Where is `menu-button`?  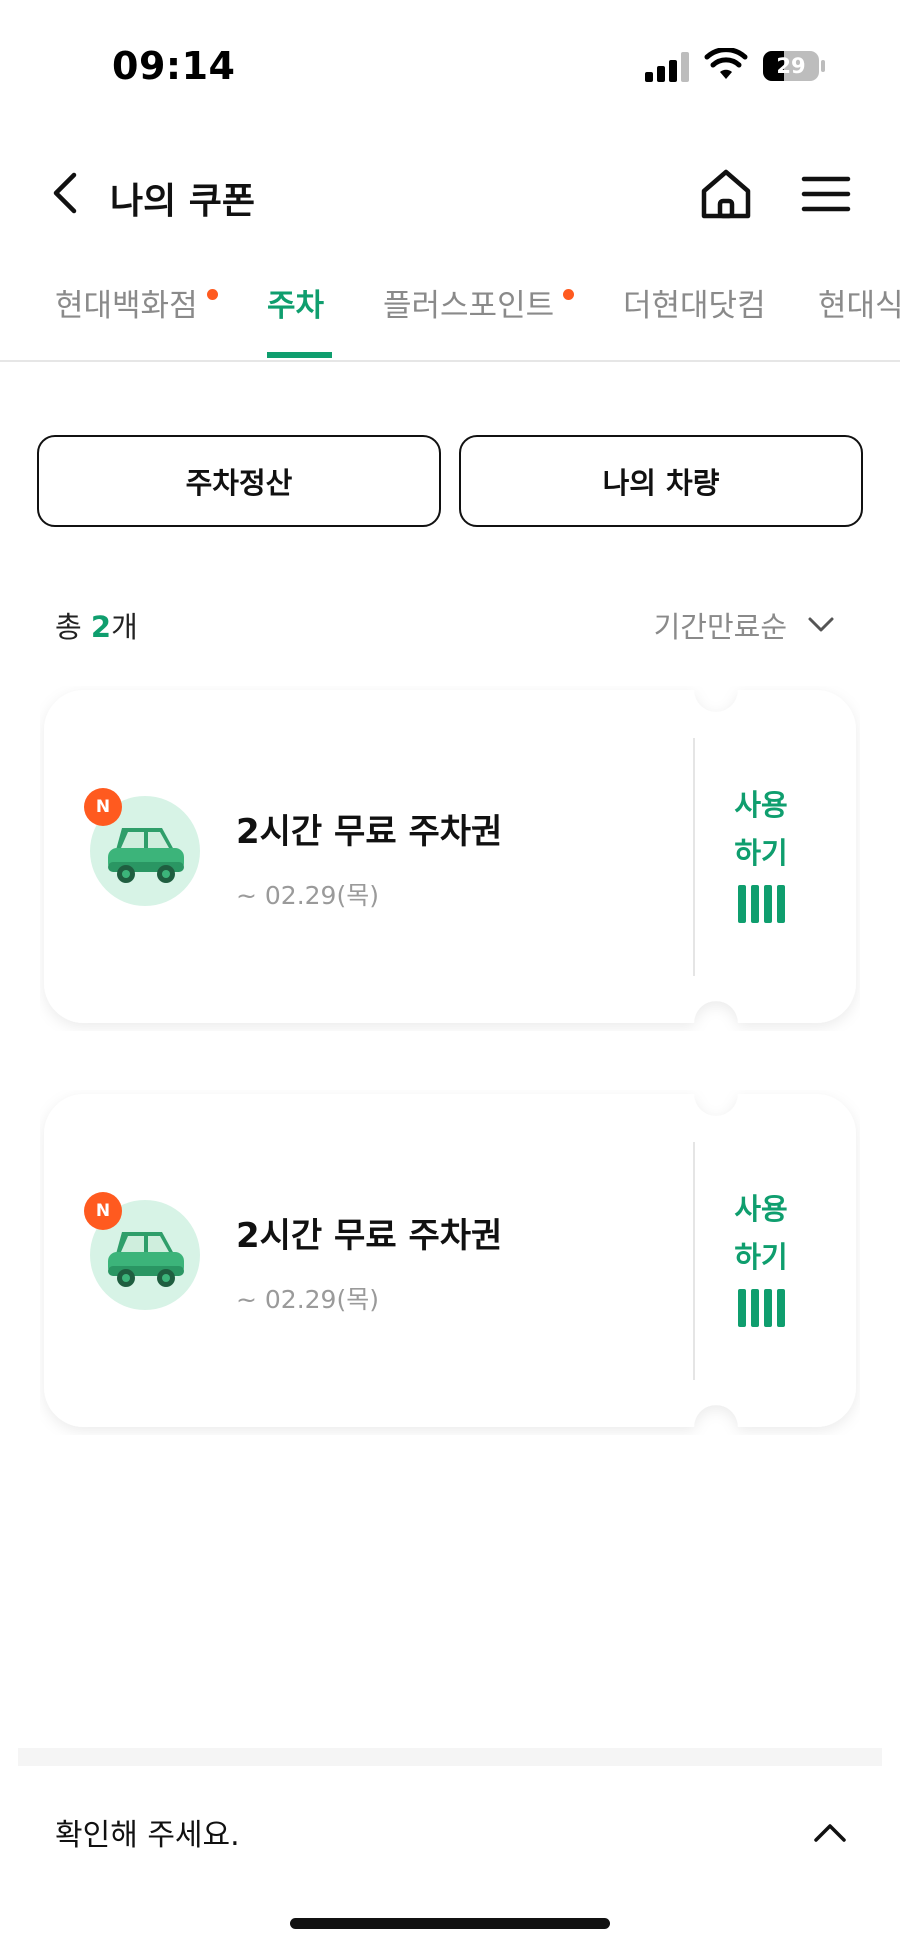 menu-button is located at coordinates (826, 194).